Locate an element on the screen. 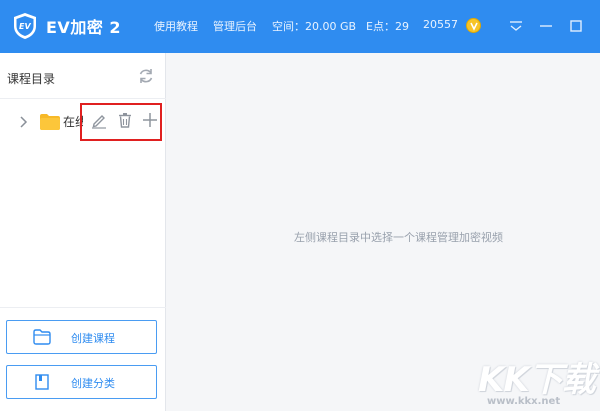 This screenshot has height=411, width=600. create-category-label: 创建分类 is located at coordinates (93, 383).